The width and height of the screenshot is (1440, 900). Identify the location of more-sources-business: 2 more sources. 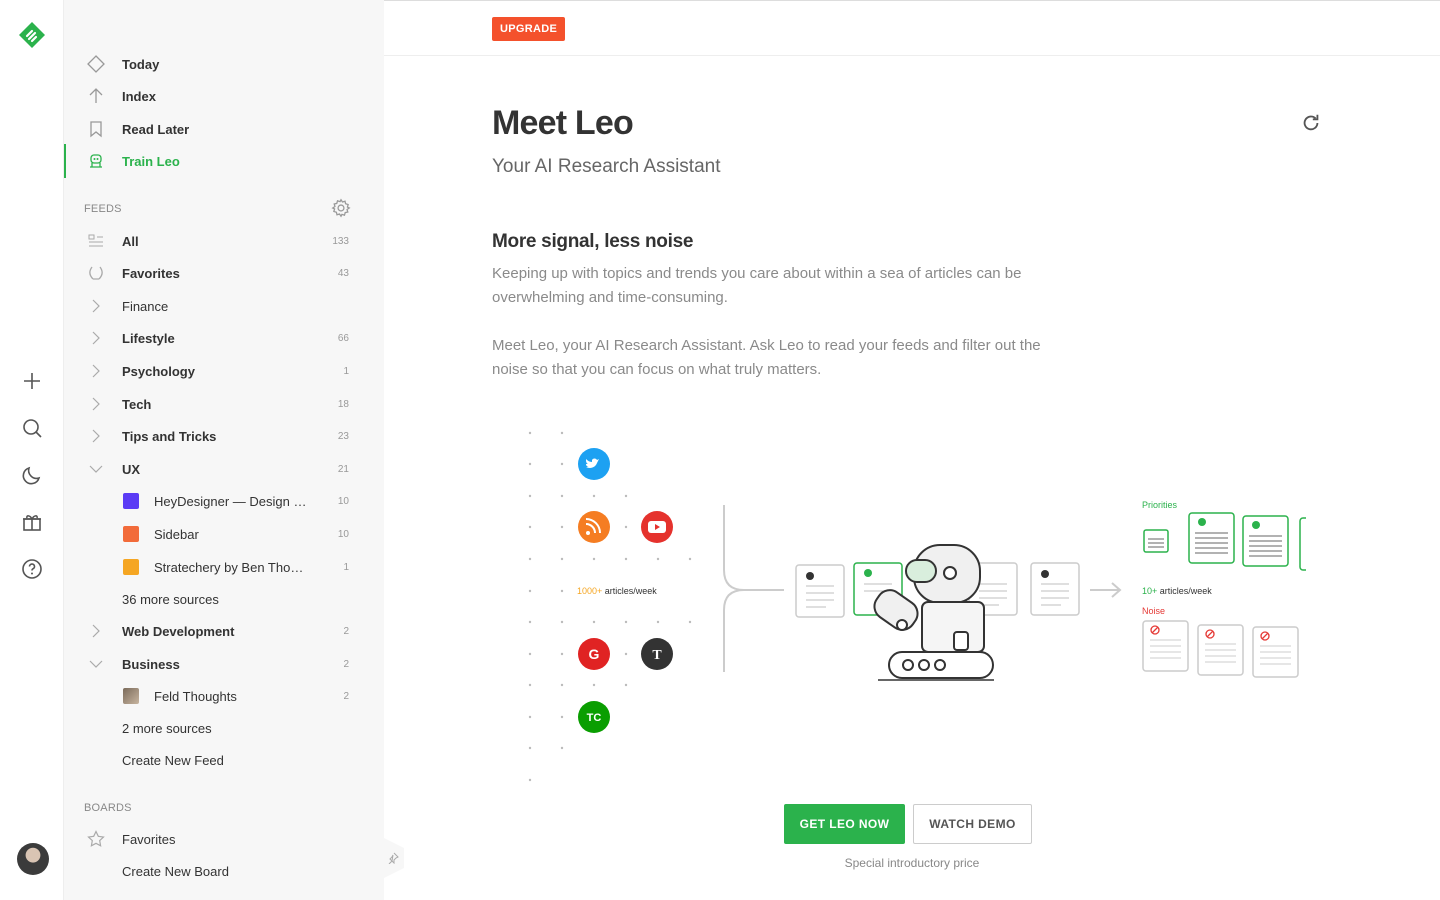
(224, 728).